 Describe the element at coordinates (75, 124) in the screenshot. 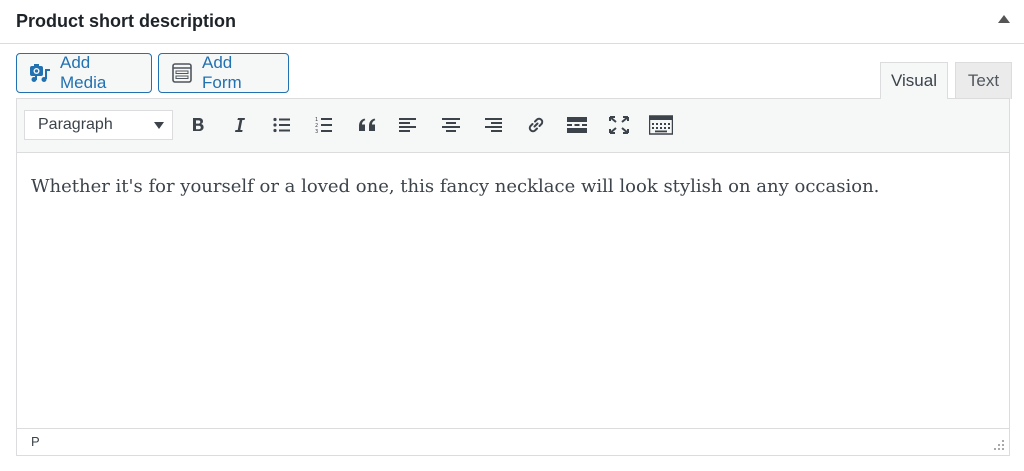

I see `format-select-value: Paragraph` at that location.